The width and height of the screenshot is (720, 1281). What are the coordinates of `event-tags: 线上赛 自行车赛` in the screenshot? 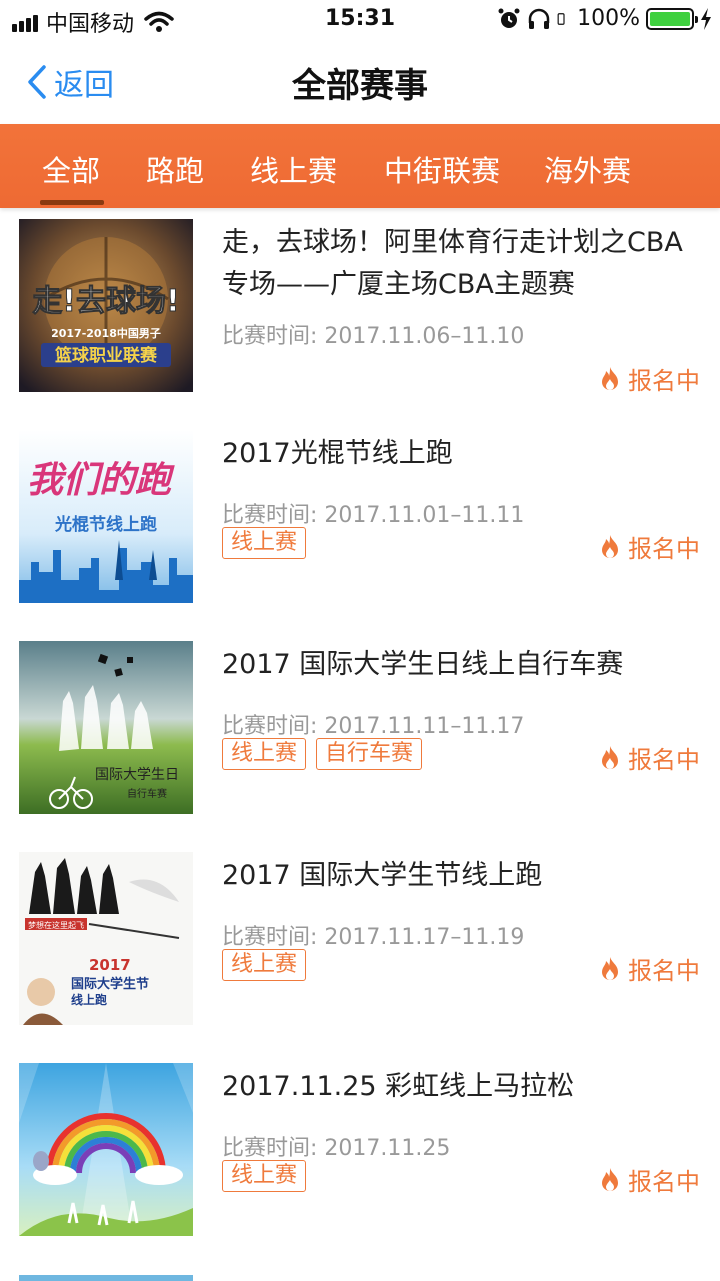 It's located at (322, 754).